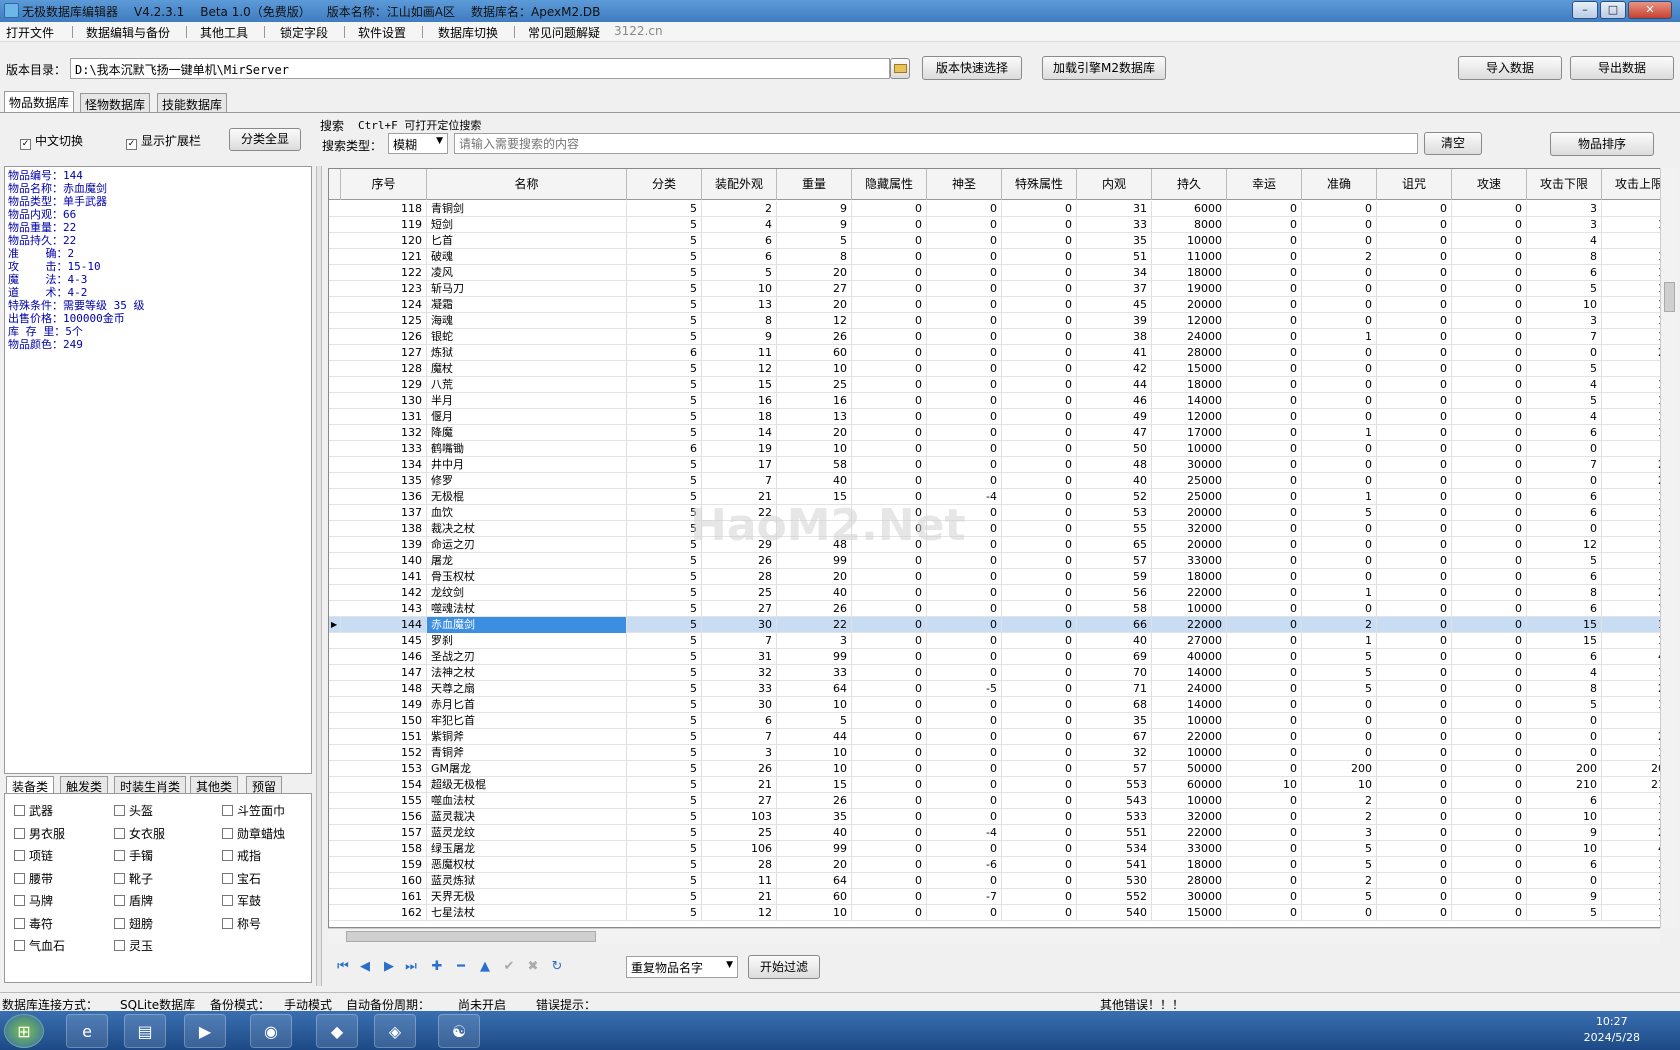 The height and width of the screenshot is (1050, 1680). What do you see at coordinates (384, 913) in the screenshot?
I see `table-cell: 162` at bounding box center [384, 913].